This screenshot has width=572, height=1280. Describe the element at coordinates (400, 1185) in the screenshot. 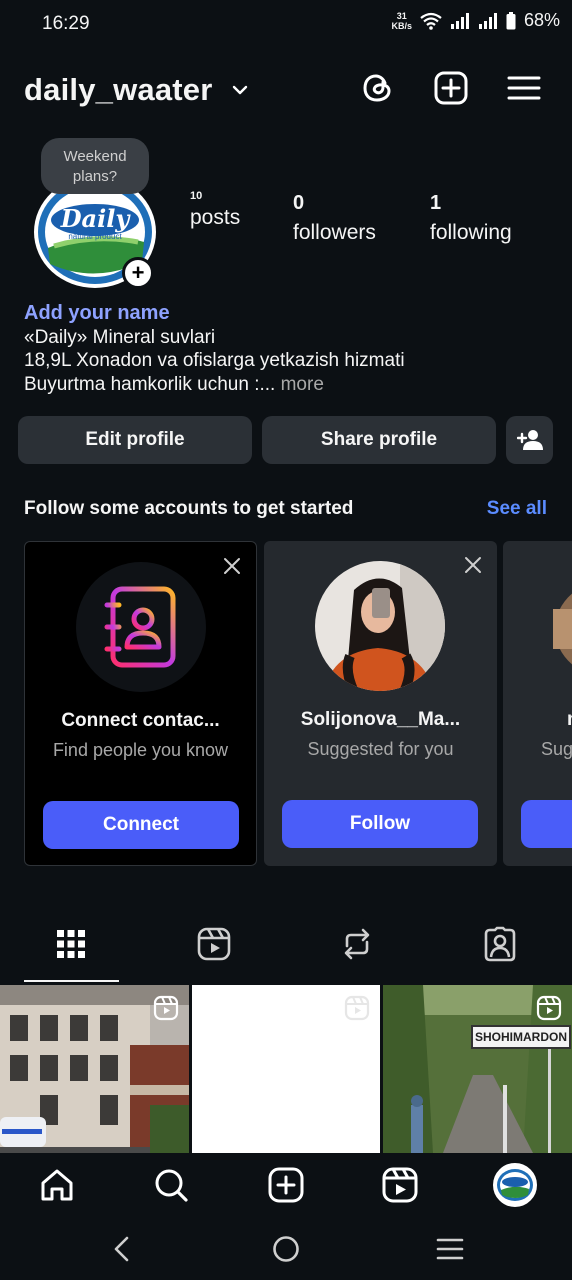

I see `reels-nav-icon` at that location.